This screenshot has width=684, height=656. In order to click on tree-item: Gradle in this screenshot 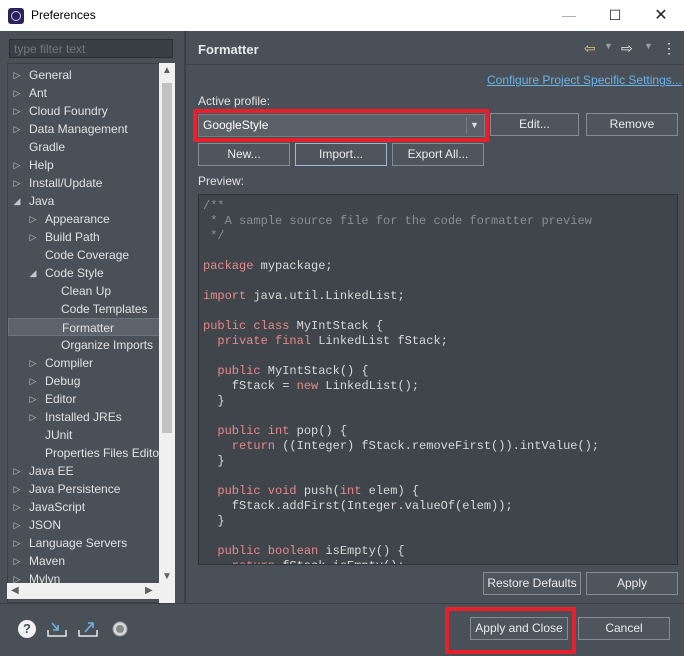, I will do `click(84, 147)`.